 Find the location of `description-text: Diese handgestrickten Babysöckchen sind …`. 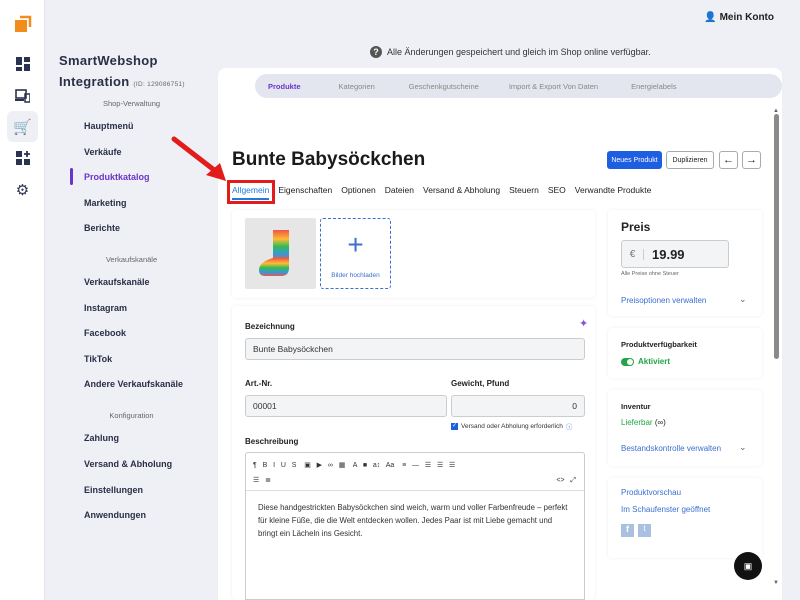

description-text: Diese handgestrickten Babysöckchen sind … is located at coordinates (415, 520).